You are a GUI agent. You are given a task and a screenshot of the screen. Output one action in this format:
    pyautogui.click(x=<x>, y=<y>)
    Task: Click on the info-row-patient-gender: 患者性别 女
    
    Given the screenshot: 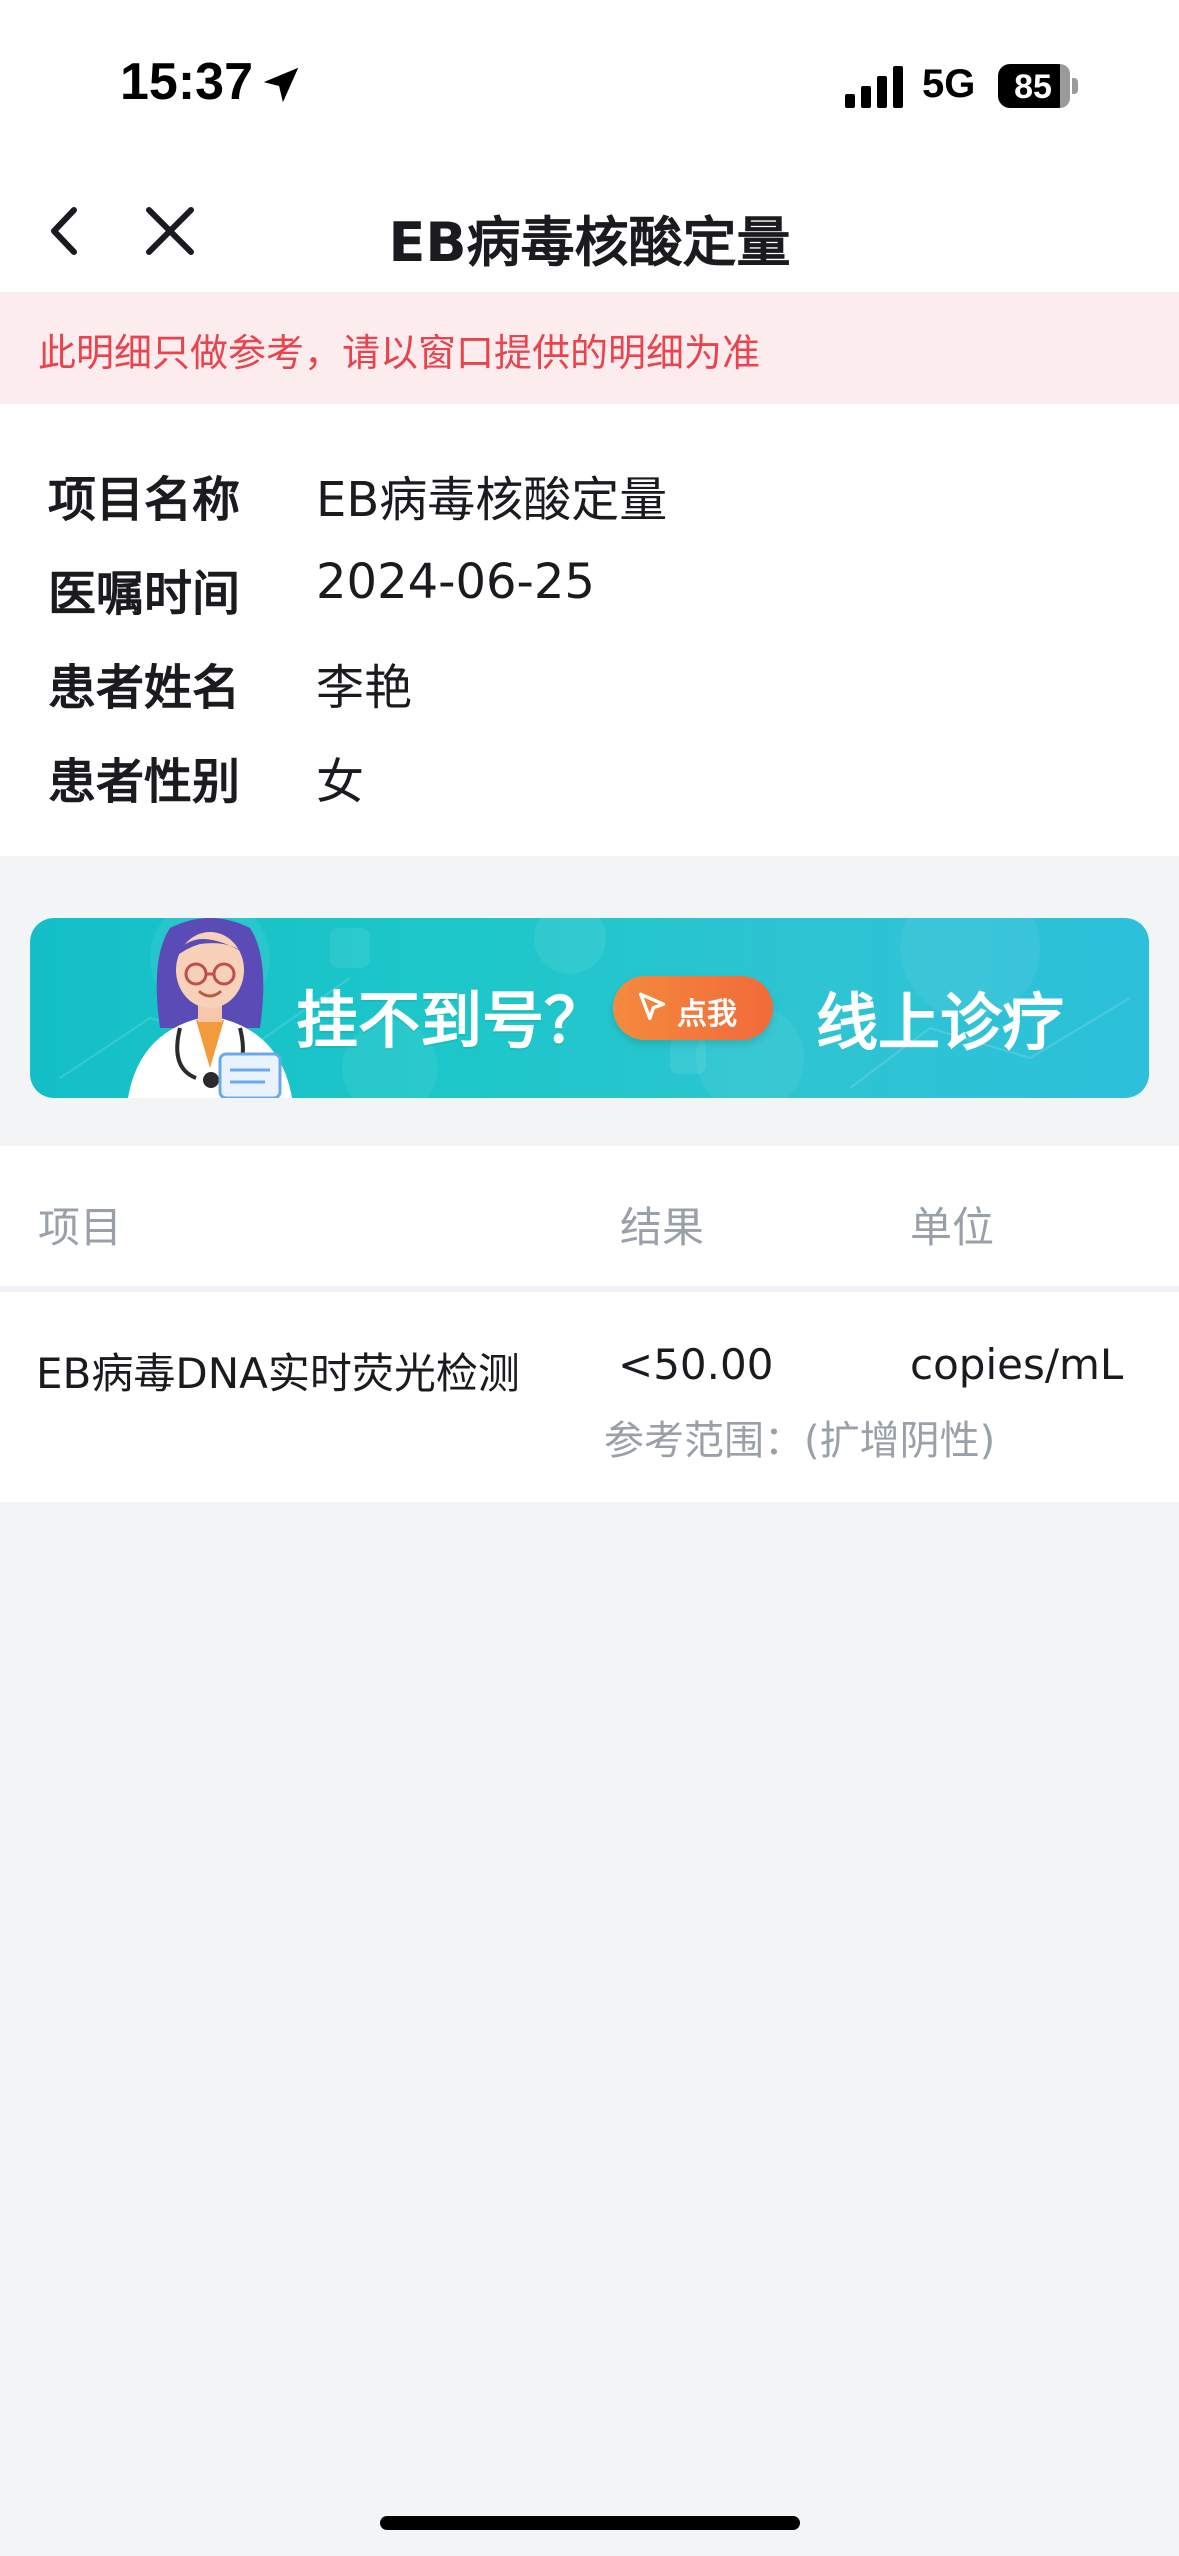 What is the action you would take?
    pyautogui.click(x=598, y=777)
    